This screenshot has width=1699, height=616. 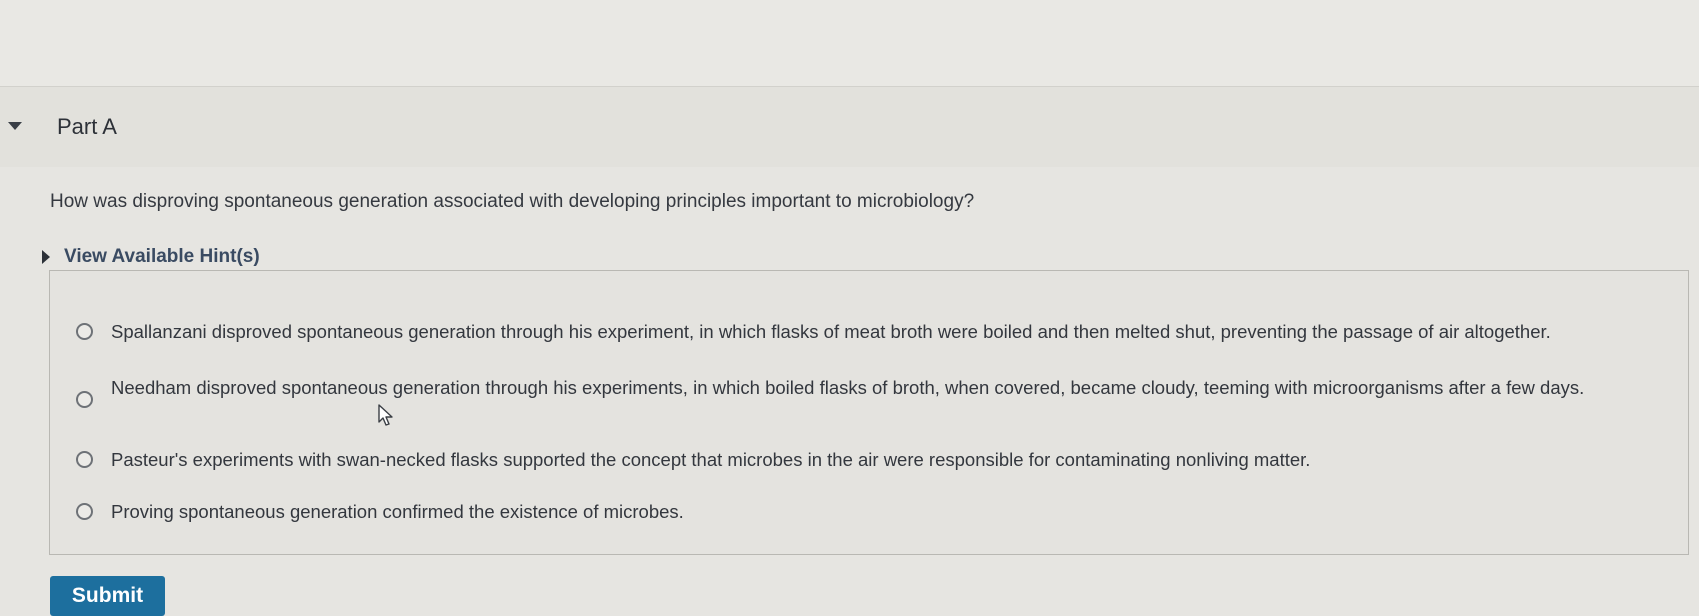 What do you see at coordinates (46, 257) in the screenshot?
I see `caret-right-icon` at bounding box center [46, 257].